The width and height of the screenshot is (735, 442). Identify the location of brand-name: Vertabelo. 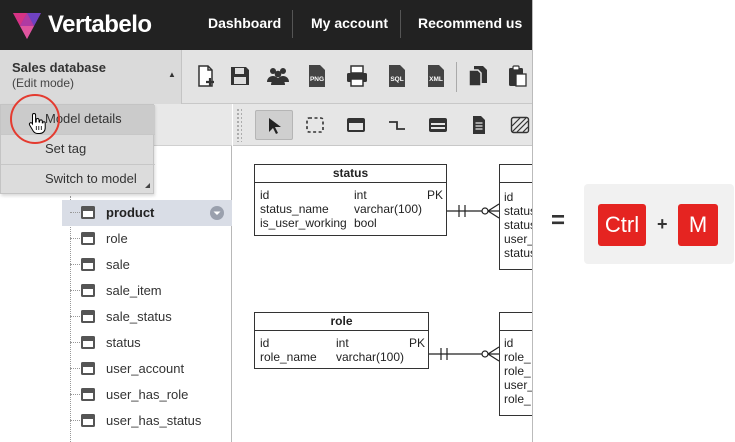
(100, 24).